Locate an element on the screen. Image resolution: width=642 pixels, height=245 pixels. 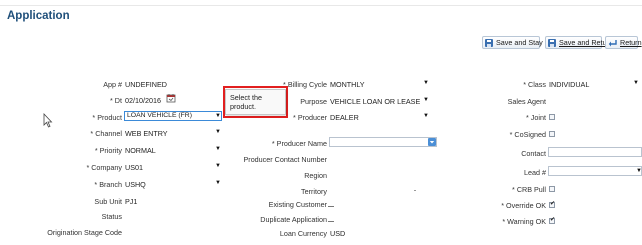
override-ok-checkbox is located at coordinates (552, 205).